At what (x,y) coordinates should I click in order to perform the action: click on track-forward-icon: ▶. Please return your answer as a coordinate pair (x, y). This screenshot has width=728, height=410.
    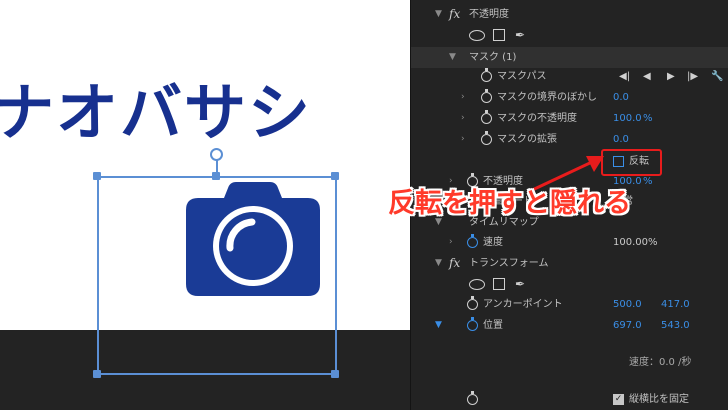
    Looking at the image, I should click on (671, 76).